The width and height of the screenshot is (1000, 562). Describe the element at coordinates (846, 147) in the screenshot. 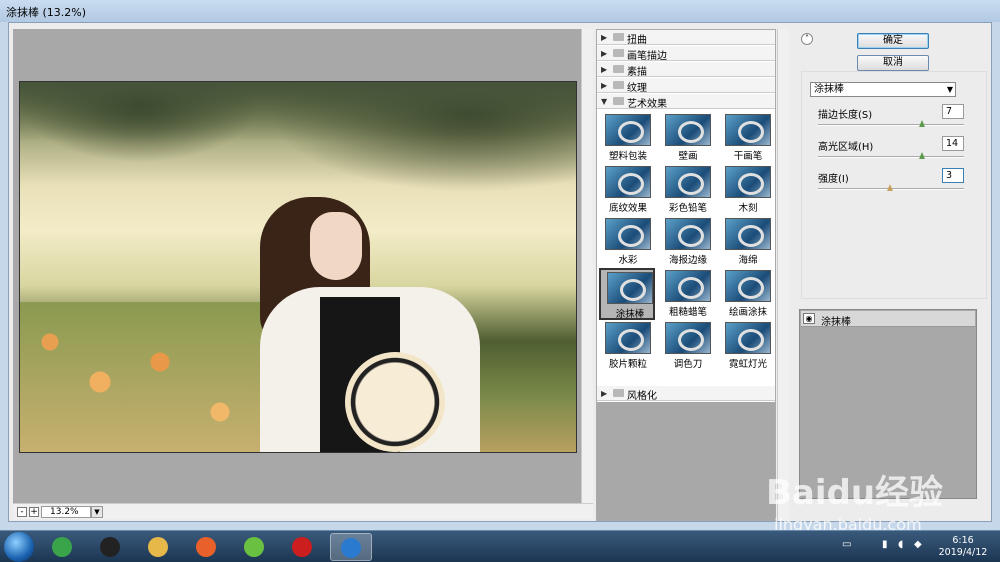

I see `highlight-area-label: 高光区域(H)` at that location.